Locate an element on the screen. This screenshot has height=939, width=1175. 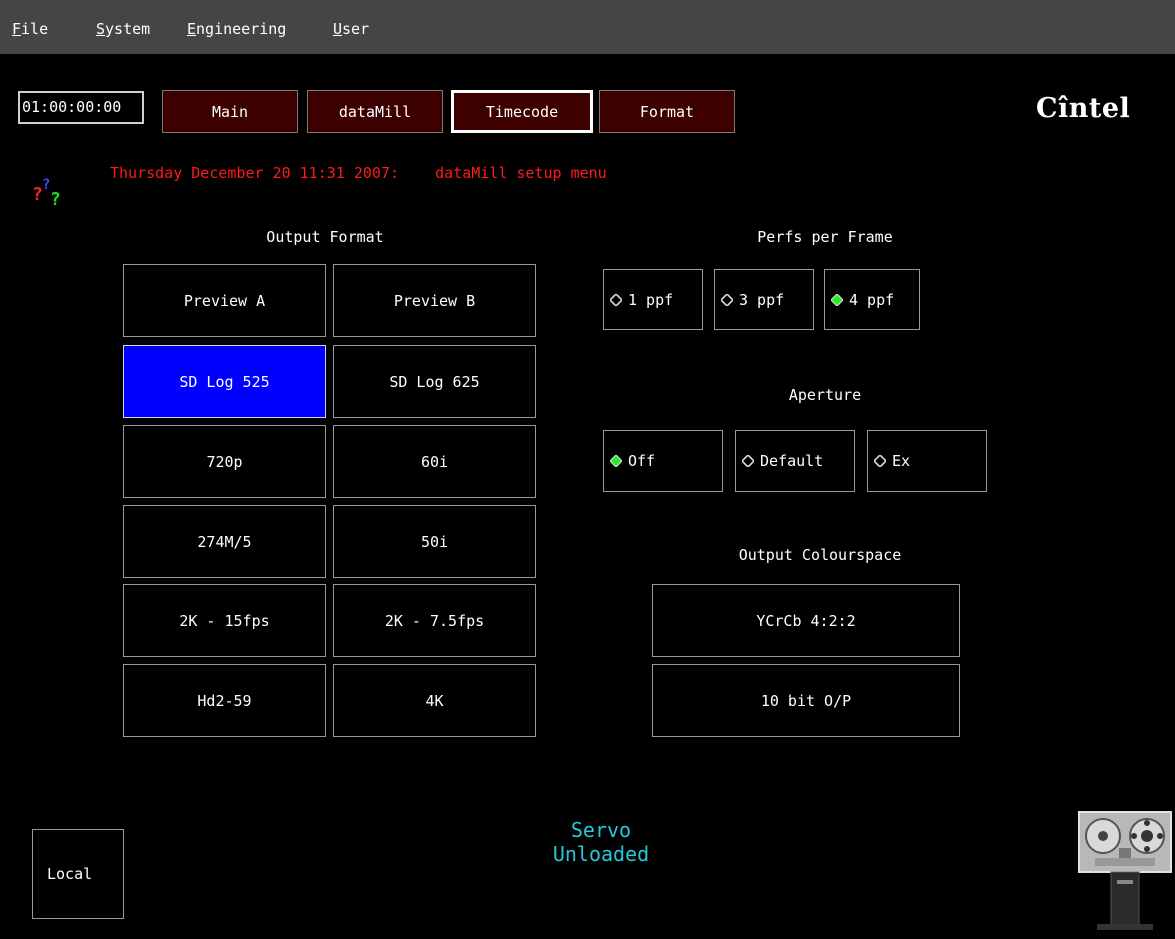
tab-main: Main is located at coordinates (230, 111).